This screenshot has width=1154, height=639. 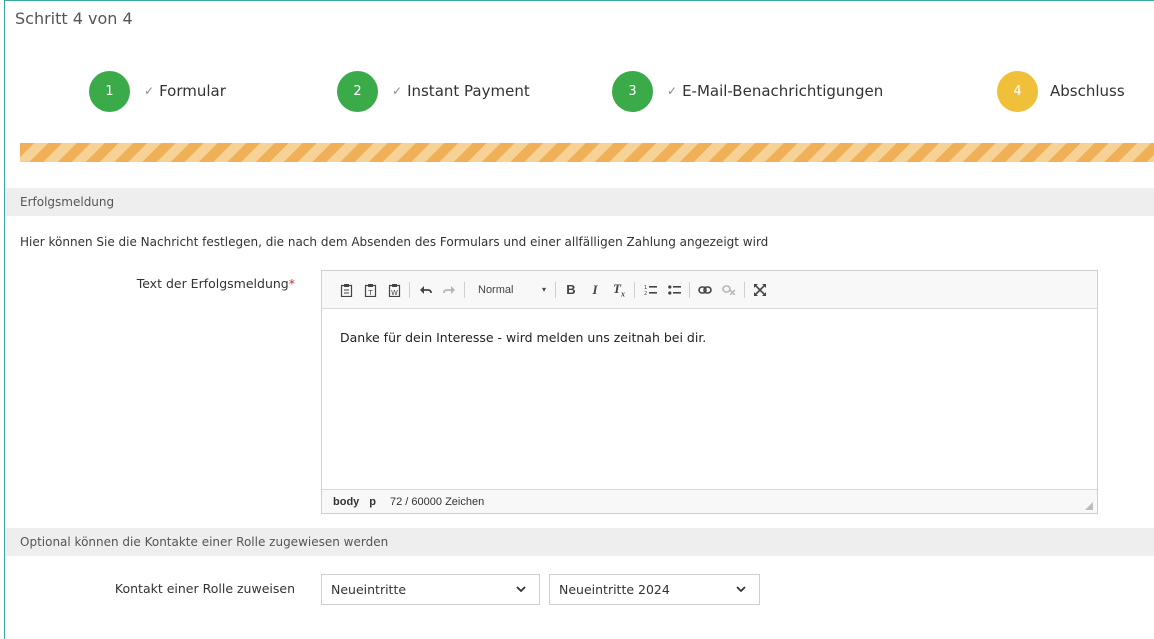 What do you see at coordinates (571, 290) in the screenshot?
I see `bold-icon: B` at bounding box center [571, 290].